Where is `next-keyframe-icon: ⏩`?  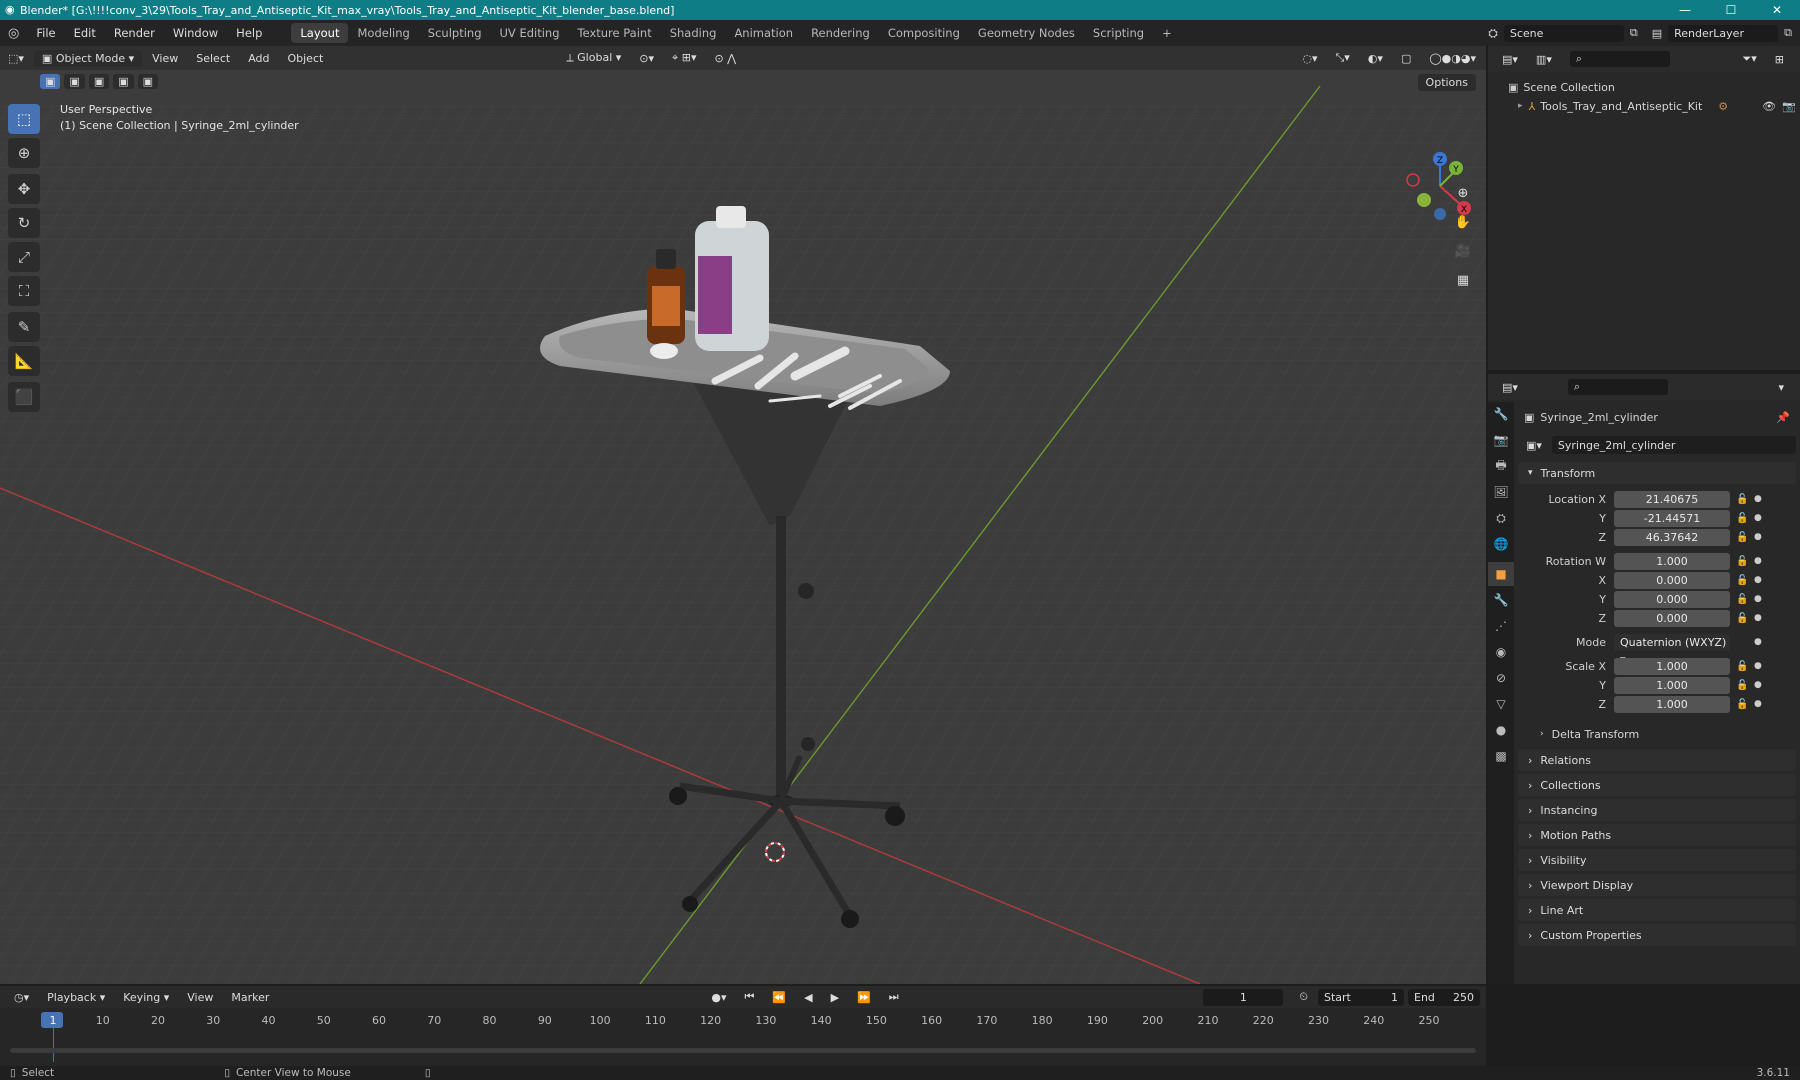
next-keyframe-icon: ⏩ is located at coordinates (864, 997).